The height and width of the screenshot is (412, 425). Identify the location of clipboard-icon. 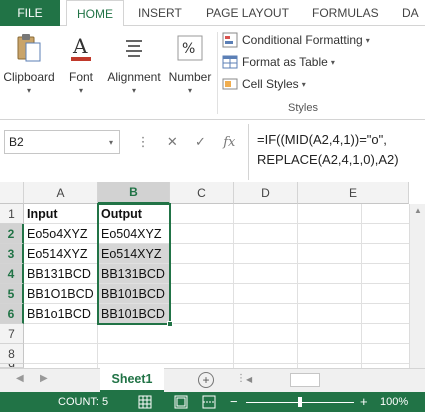
(29, 48).